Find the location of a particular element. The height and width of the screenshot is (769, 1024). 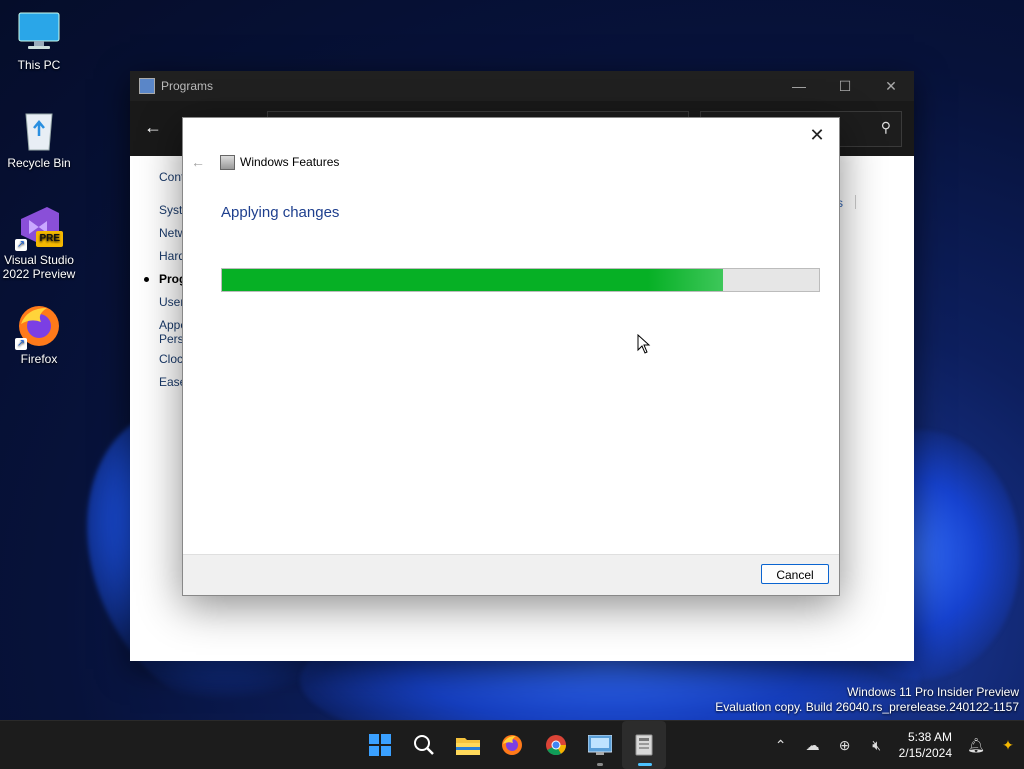

clock: 5:38 AM 2/15/2024 is located at coordinates (926, 745).